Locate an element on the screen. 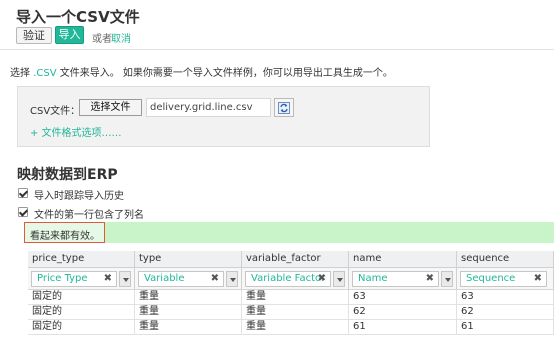  grid-column: sequence Sequence ✖ 63 62 61 is located at coordinates (505, 294).